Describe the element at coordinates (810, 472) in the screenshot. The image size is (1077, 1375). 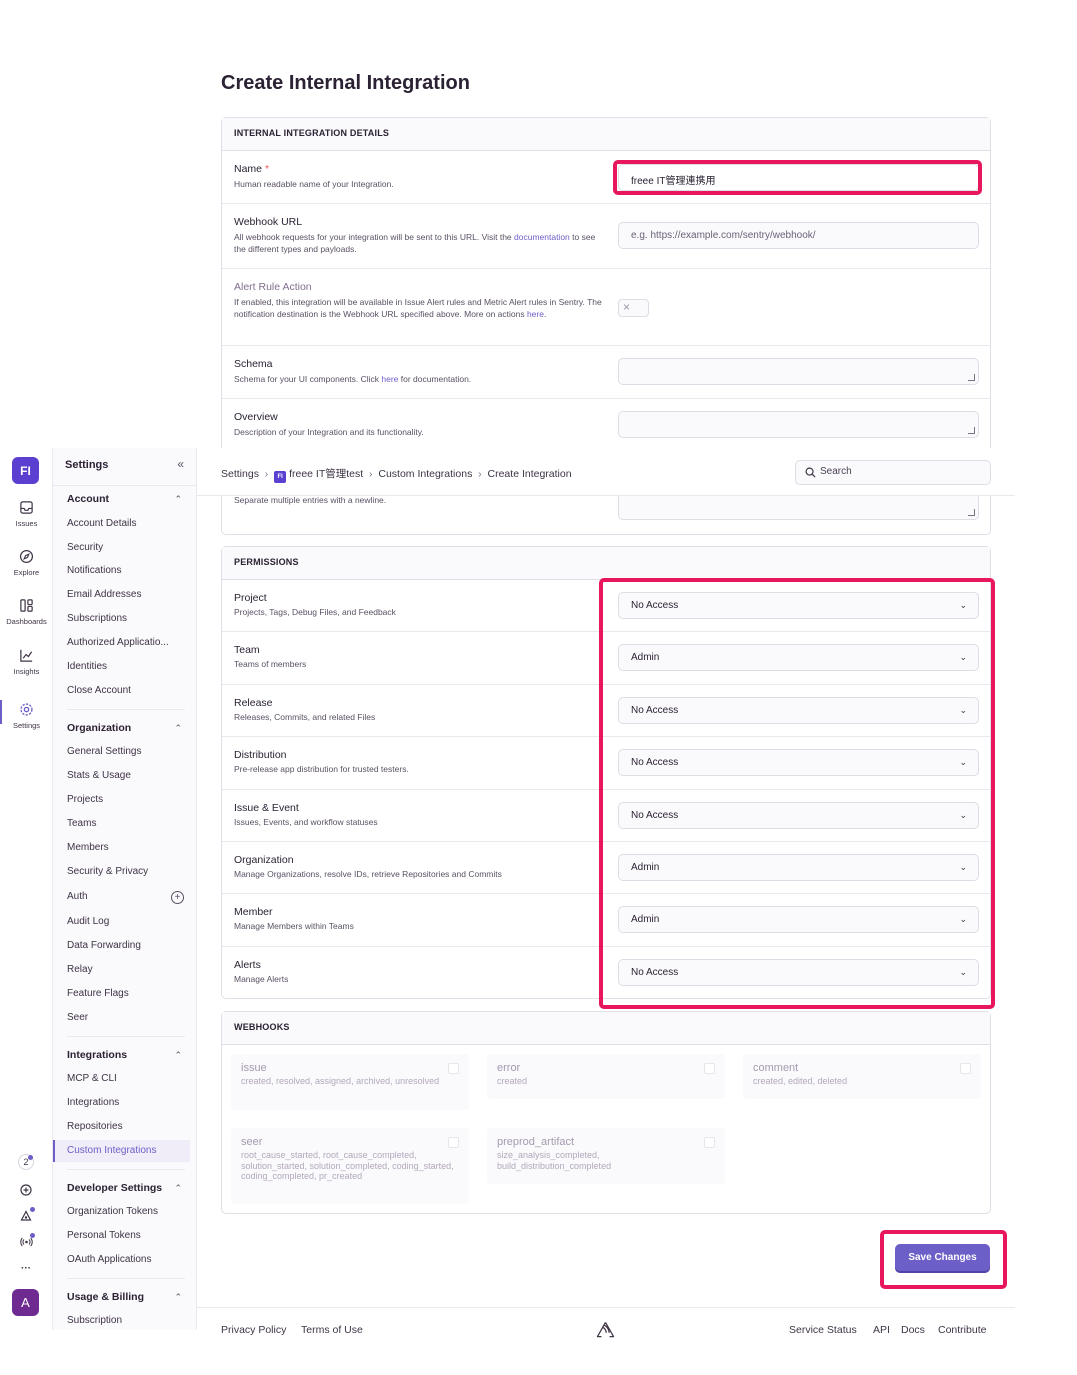
I see `search-icon` at that location.